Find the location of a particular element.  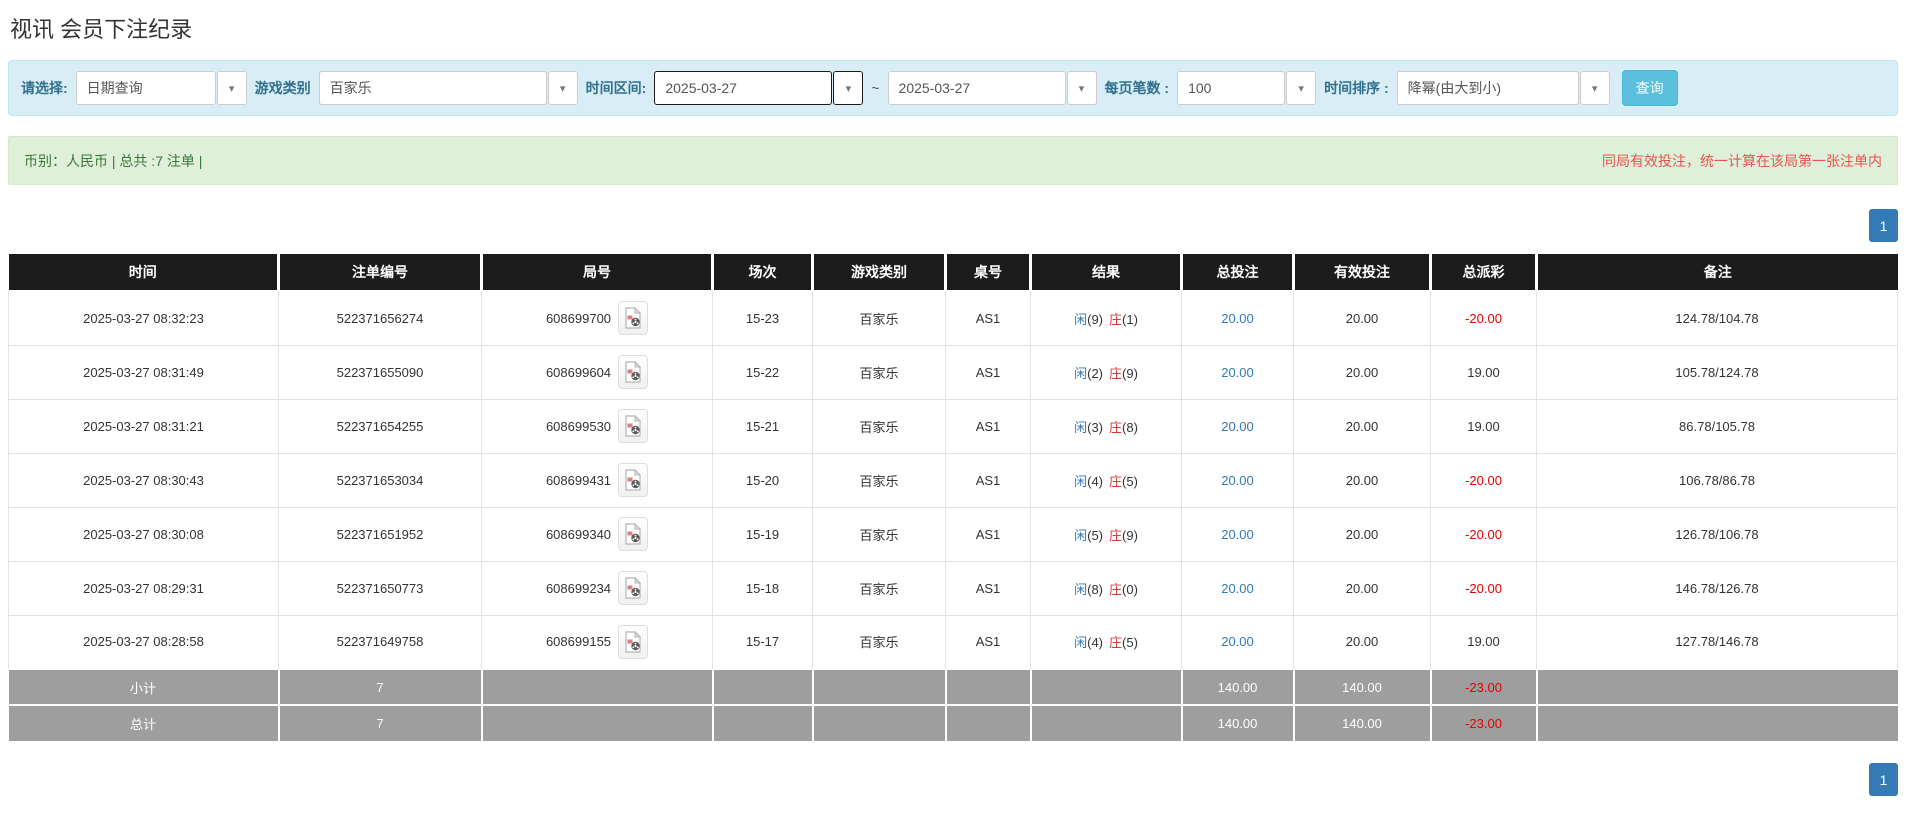

cell-result: 闲(9) 庄(1) is located at coordinates (1106, 318).